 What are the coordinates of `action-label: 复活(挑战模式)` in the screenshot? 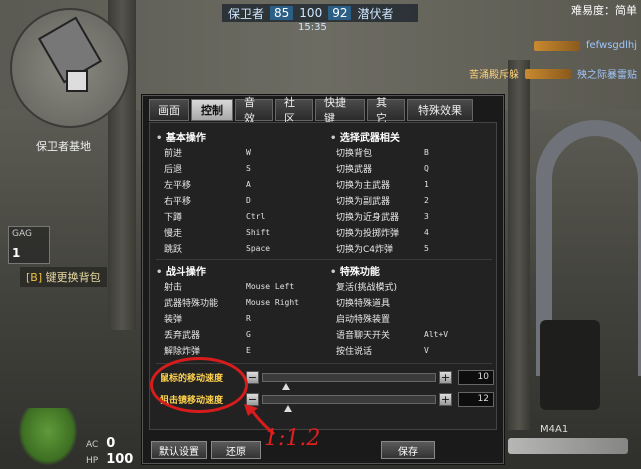 It's located at (367, 288).